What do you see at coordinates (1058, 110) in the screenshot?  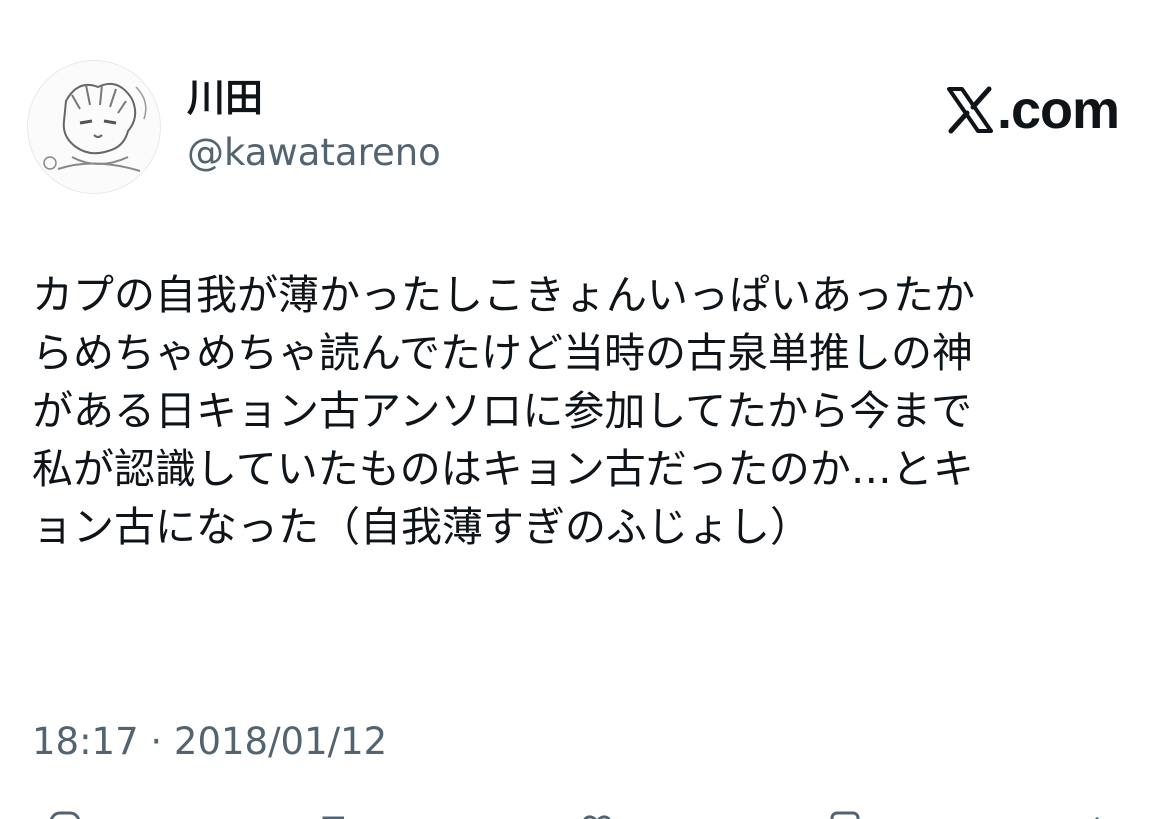 I see `brand-domain: .com` at bounding box center [1058, 110].